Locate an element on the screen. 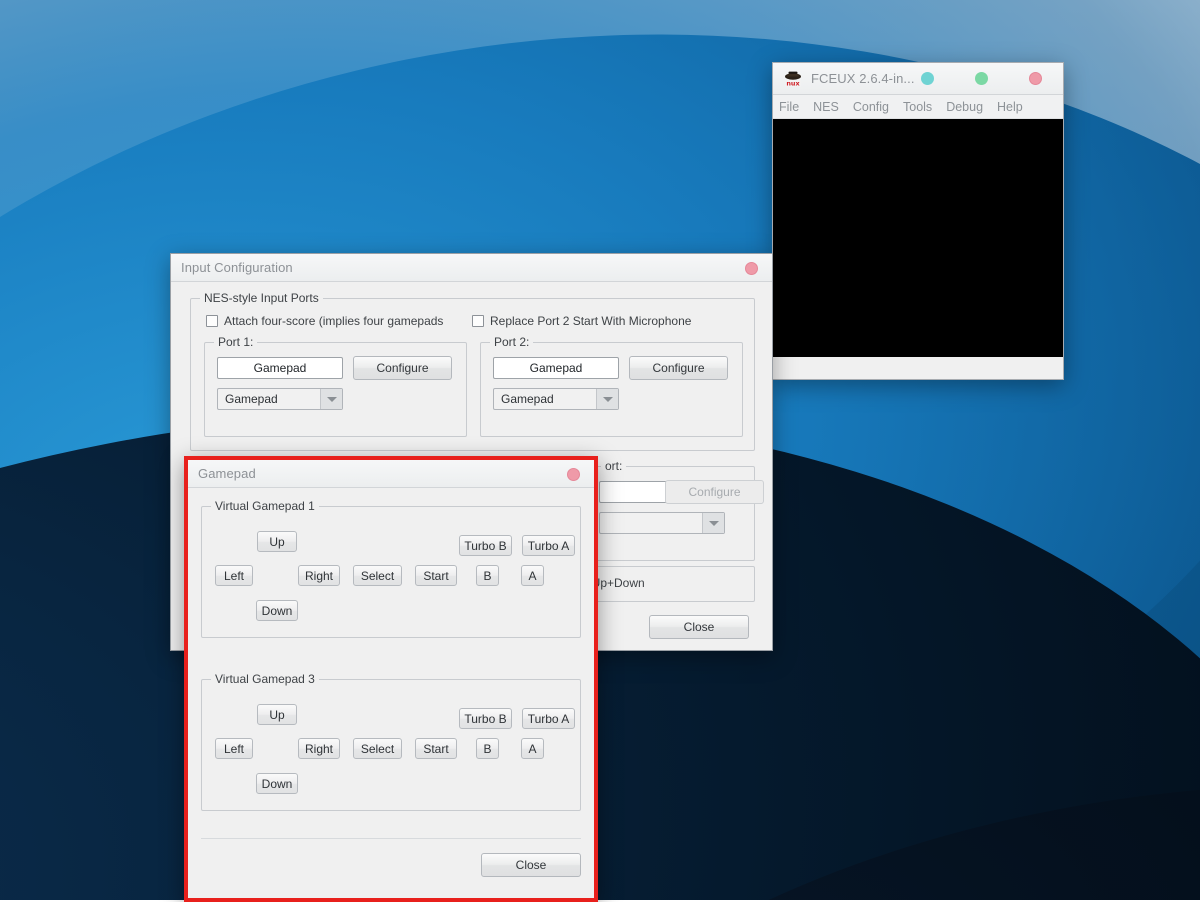  pad1-select-button: Select is located at coordinates (377, 575).